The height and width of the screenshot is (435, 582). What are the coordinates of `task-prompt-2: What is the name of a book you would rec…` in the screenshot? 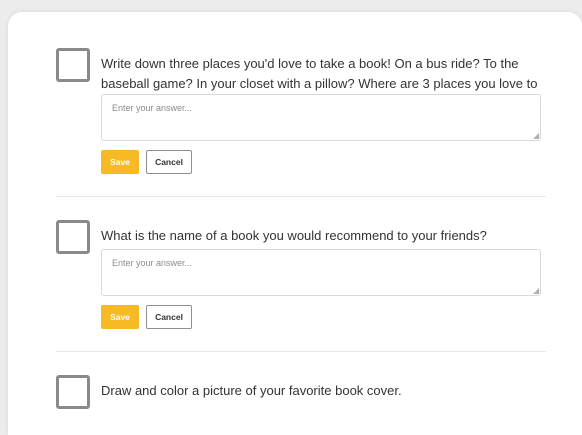 It's located at (294, 235).